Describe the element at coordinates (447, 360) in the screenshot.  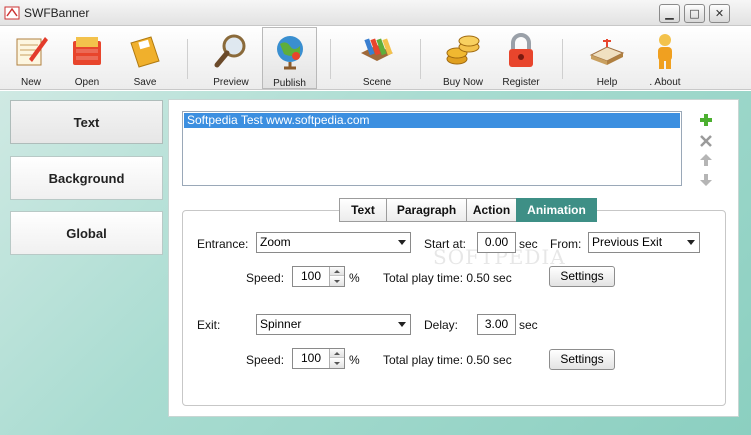
I see `exit-total-time: Total play time: 0.50 sec` at that location.